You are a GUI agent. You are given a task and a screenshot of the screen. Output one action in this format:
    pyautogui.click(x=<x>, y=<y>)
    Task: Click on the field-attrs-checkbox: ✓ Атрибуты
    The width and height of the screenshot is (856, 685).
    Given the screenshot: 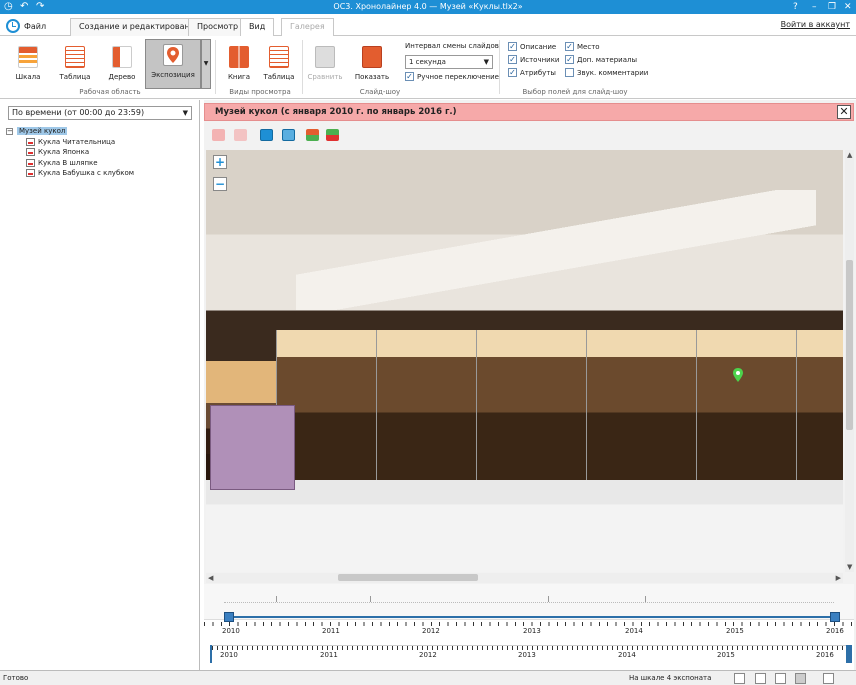 What is the action you would take?
    pyautogui.click(x=532, y=72)
    